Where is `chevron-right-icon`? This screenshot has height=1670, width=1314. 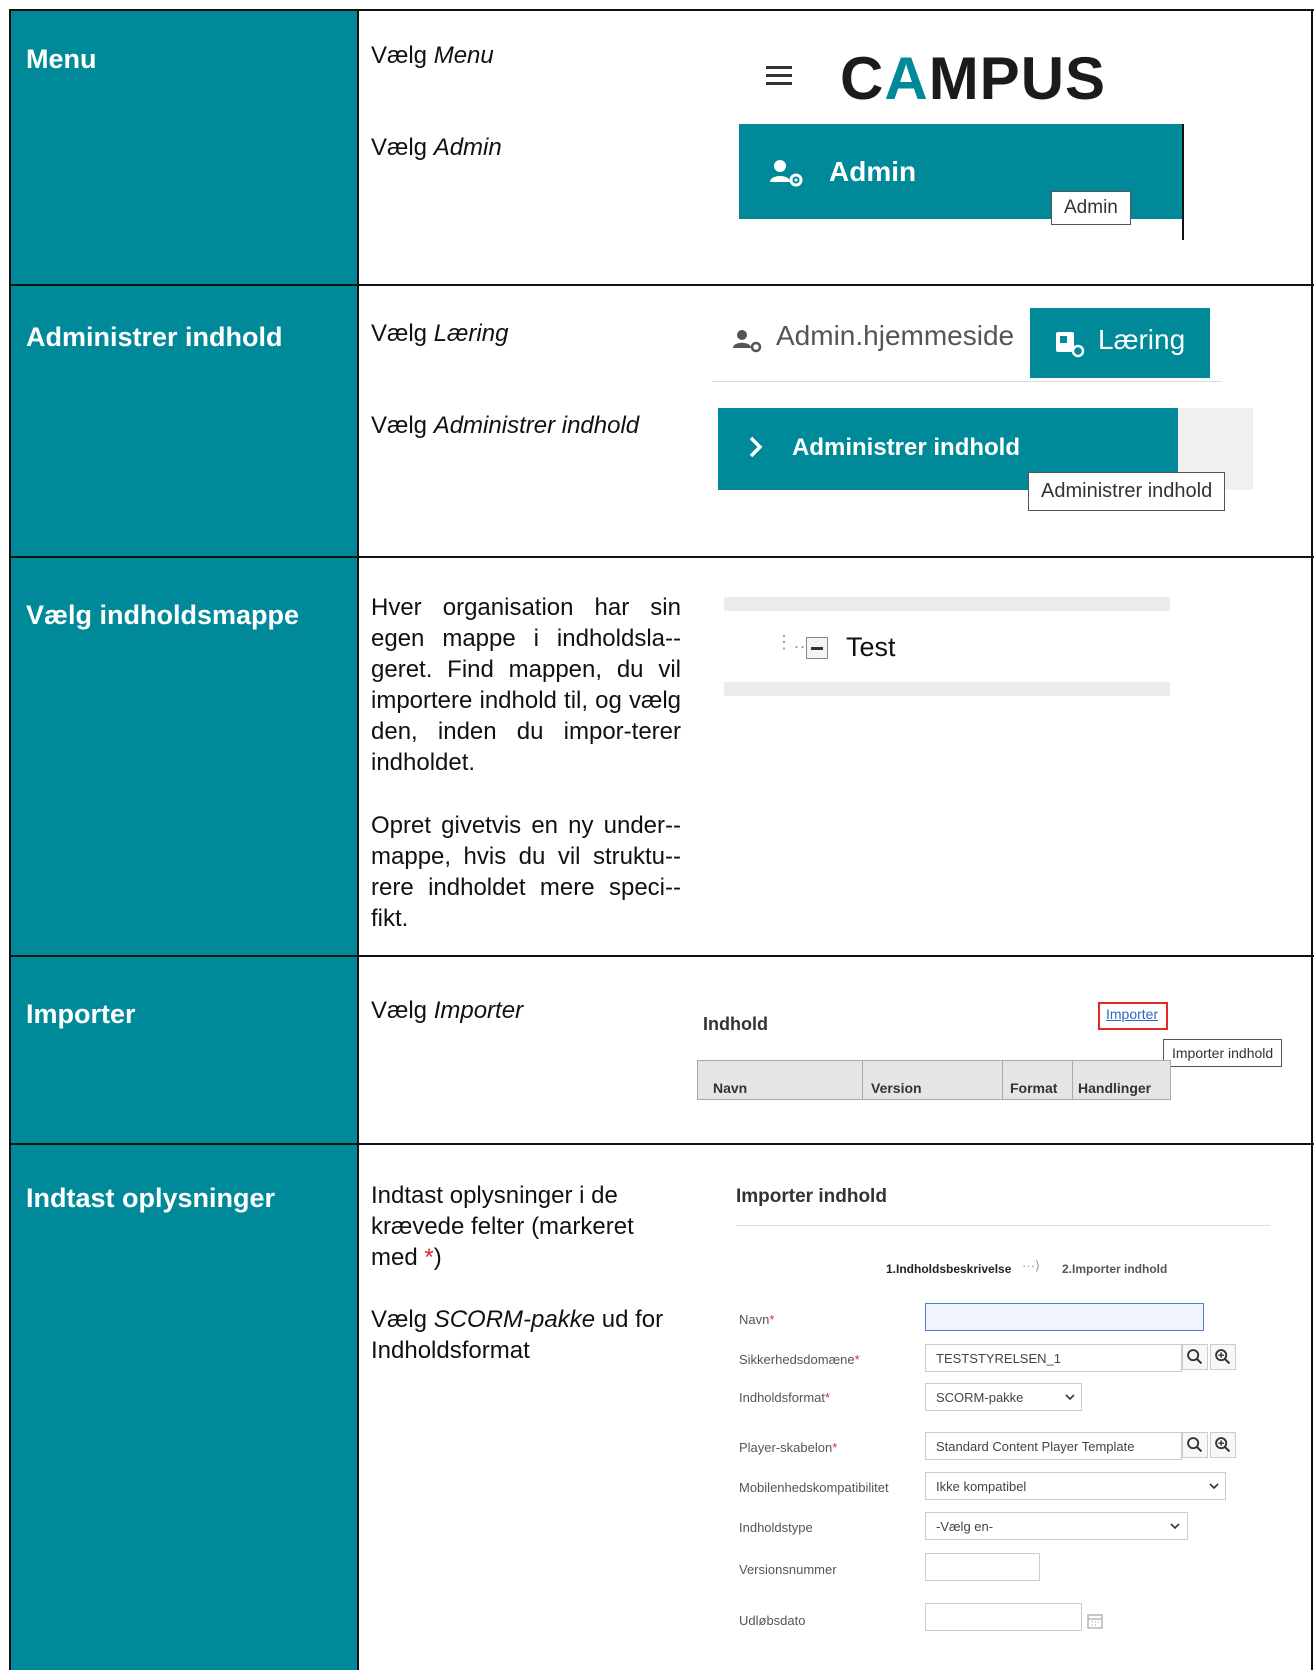
chevron-right-icon is located at coordinates (756, 447).